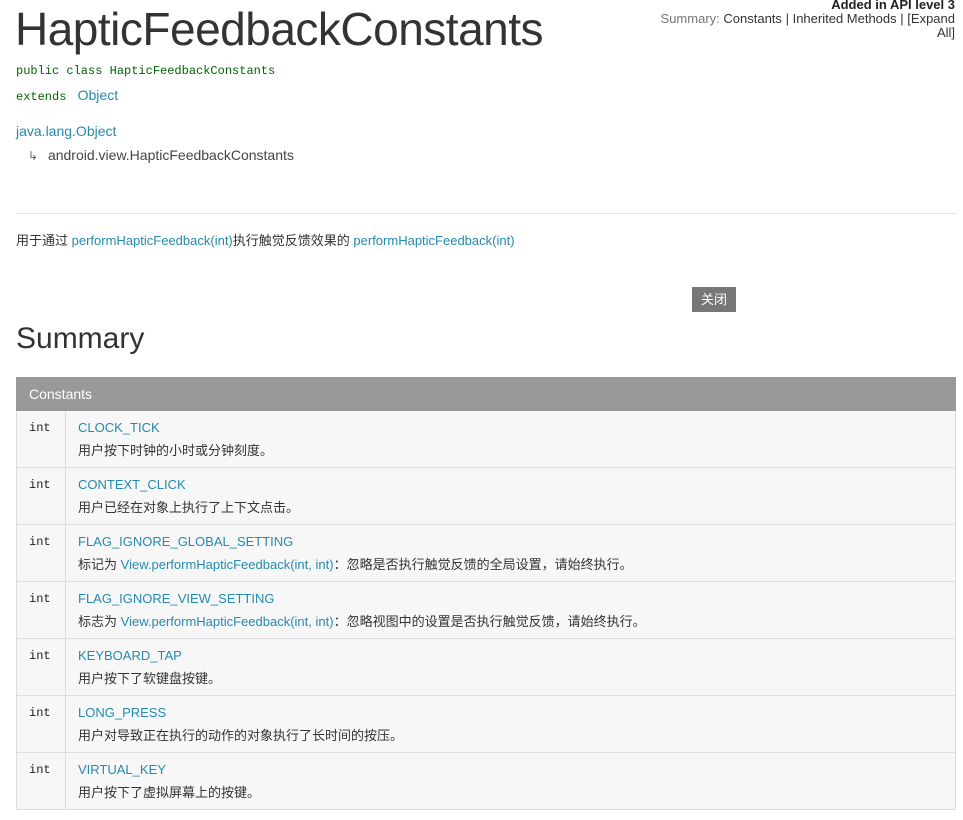  What do you see at coordinates (189, 507) in the screenshot?
I see `constant-description: 用户已经在对象上执行了上下文点击。` at bounding box center [189, 507].